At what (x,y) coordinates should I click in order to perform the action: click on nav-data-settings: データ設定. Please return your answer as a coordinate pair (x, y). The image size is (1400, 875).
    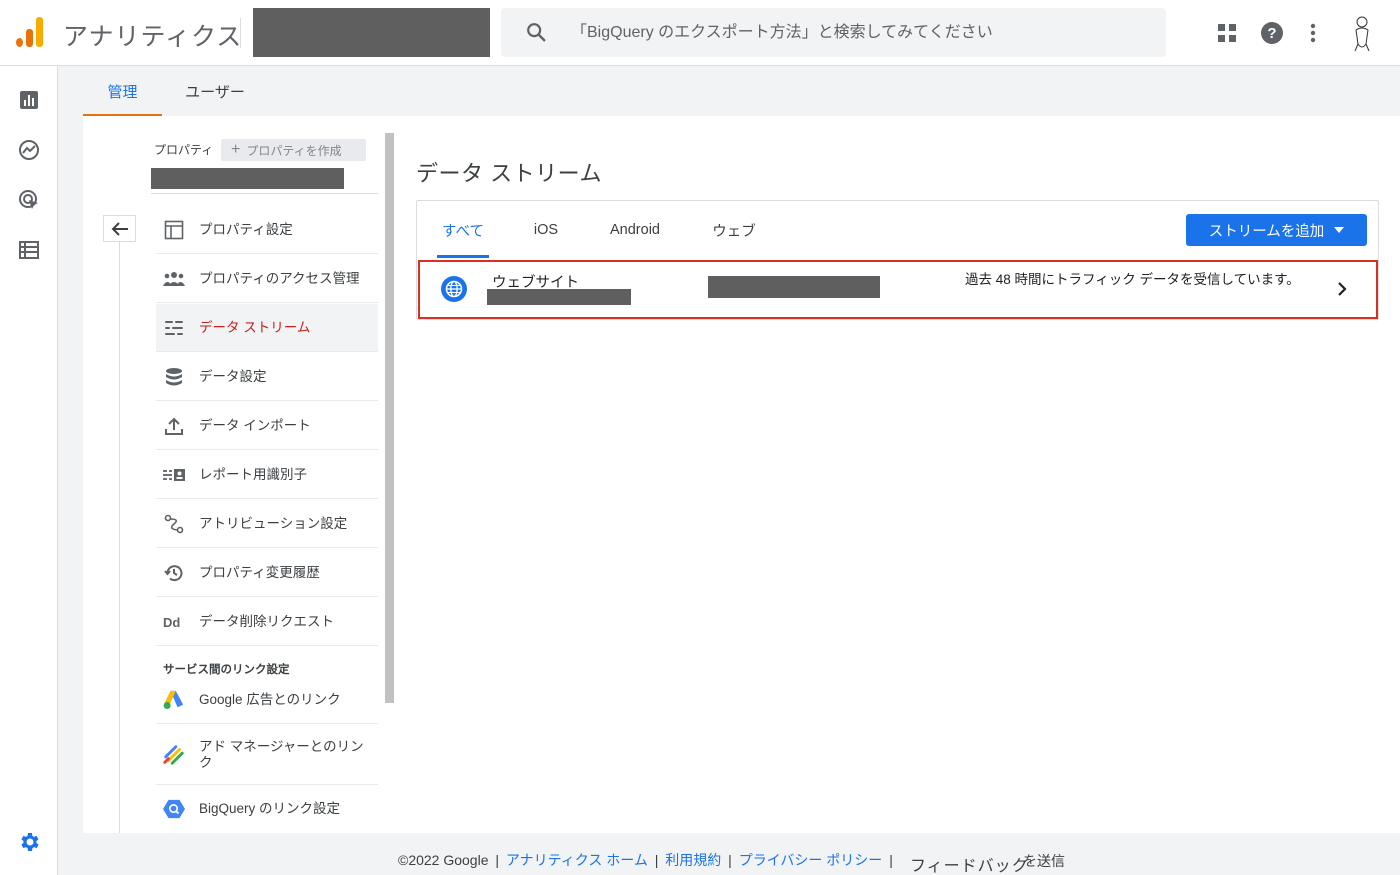
    Looking at the image, I should click on (267, 377).